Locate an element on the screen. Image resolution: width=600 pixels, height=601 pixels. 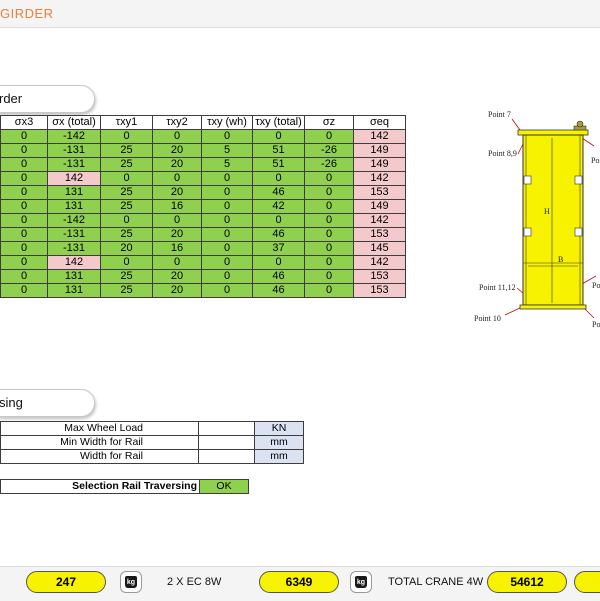
section-tab-rail-traversing: sing is located at coordinates (47, 403).